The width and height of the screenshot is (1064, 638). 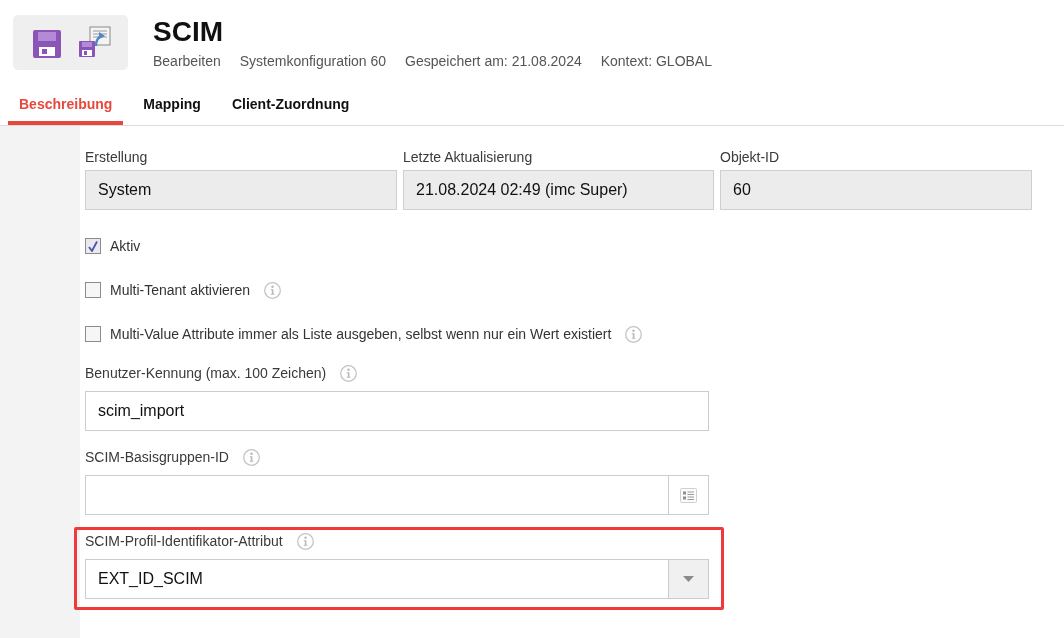 What do you see at coordinates (750, 157) in the screenshot?
I see `field-label: Objekt-ID` at bounding box center [750, 157].